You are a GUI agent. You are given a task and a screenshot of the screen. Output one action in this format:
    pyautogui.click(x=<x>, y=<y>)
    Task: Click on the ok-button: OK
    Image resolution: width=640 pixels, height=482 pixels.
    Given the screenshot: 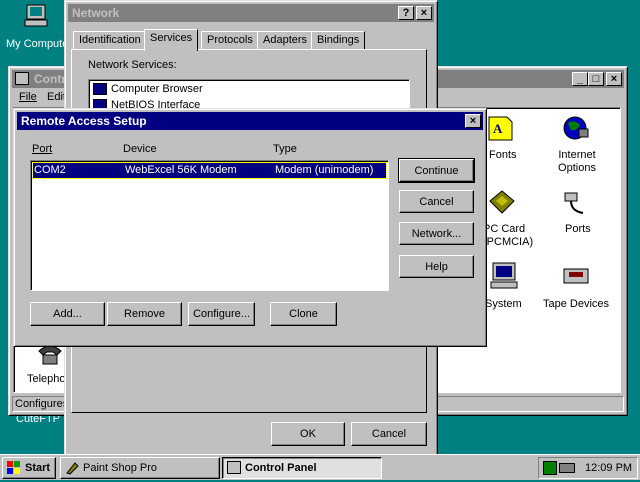 What is the action you would take?
    pyautogui.click(x=308, y=434)
    